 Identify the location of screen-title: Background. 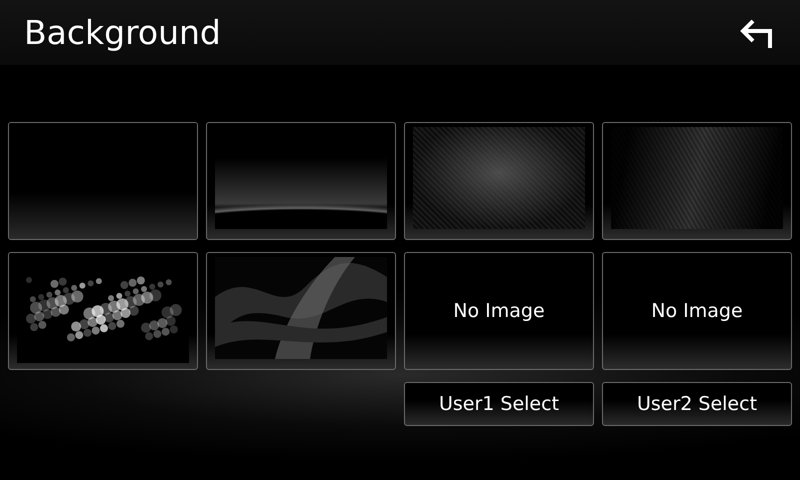
(122, 32).